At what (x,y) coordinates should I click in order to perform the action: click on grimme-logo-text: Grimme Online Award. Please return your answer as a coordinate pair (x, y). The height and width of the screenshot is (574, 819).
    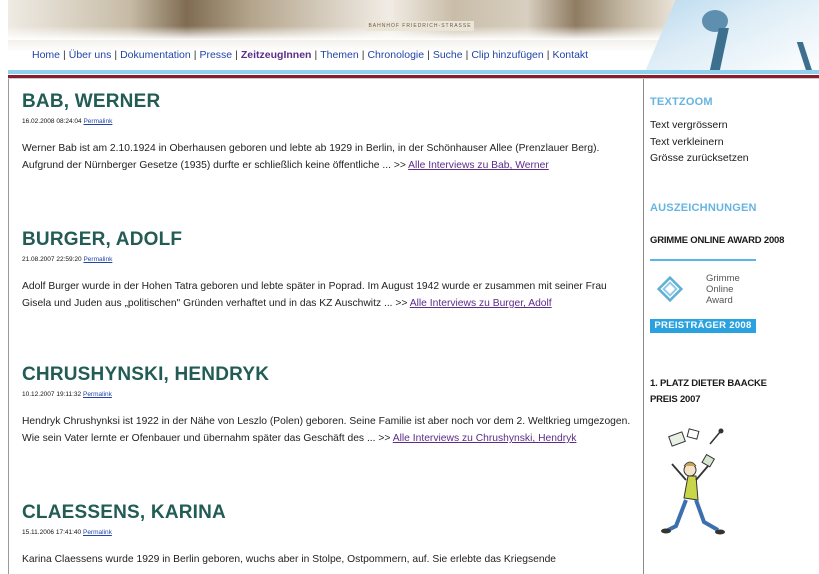
    Looking at the image, I should click on (723, 289).